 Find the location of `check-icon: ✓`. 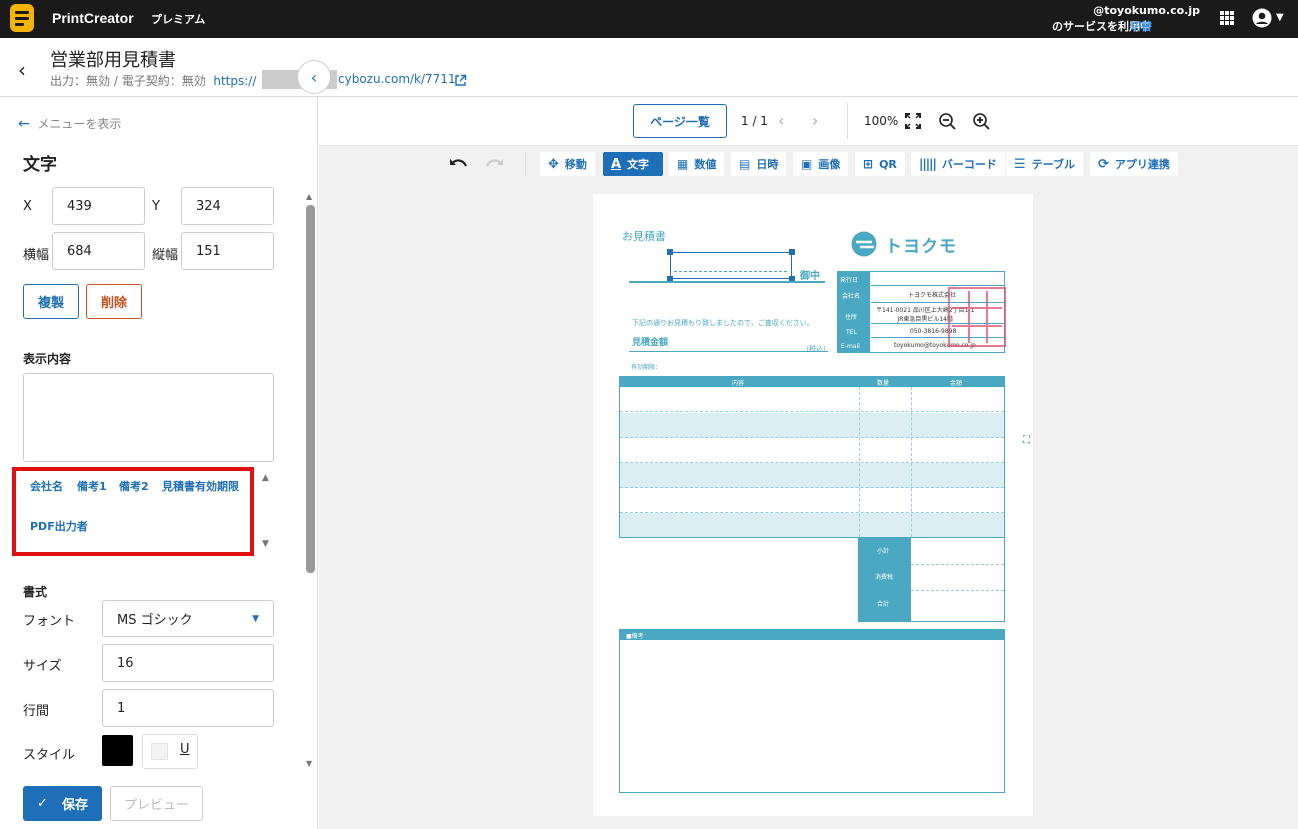

check-icon: ✓ is located at coordinates (42, 803).